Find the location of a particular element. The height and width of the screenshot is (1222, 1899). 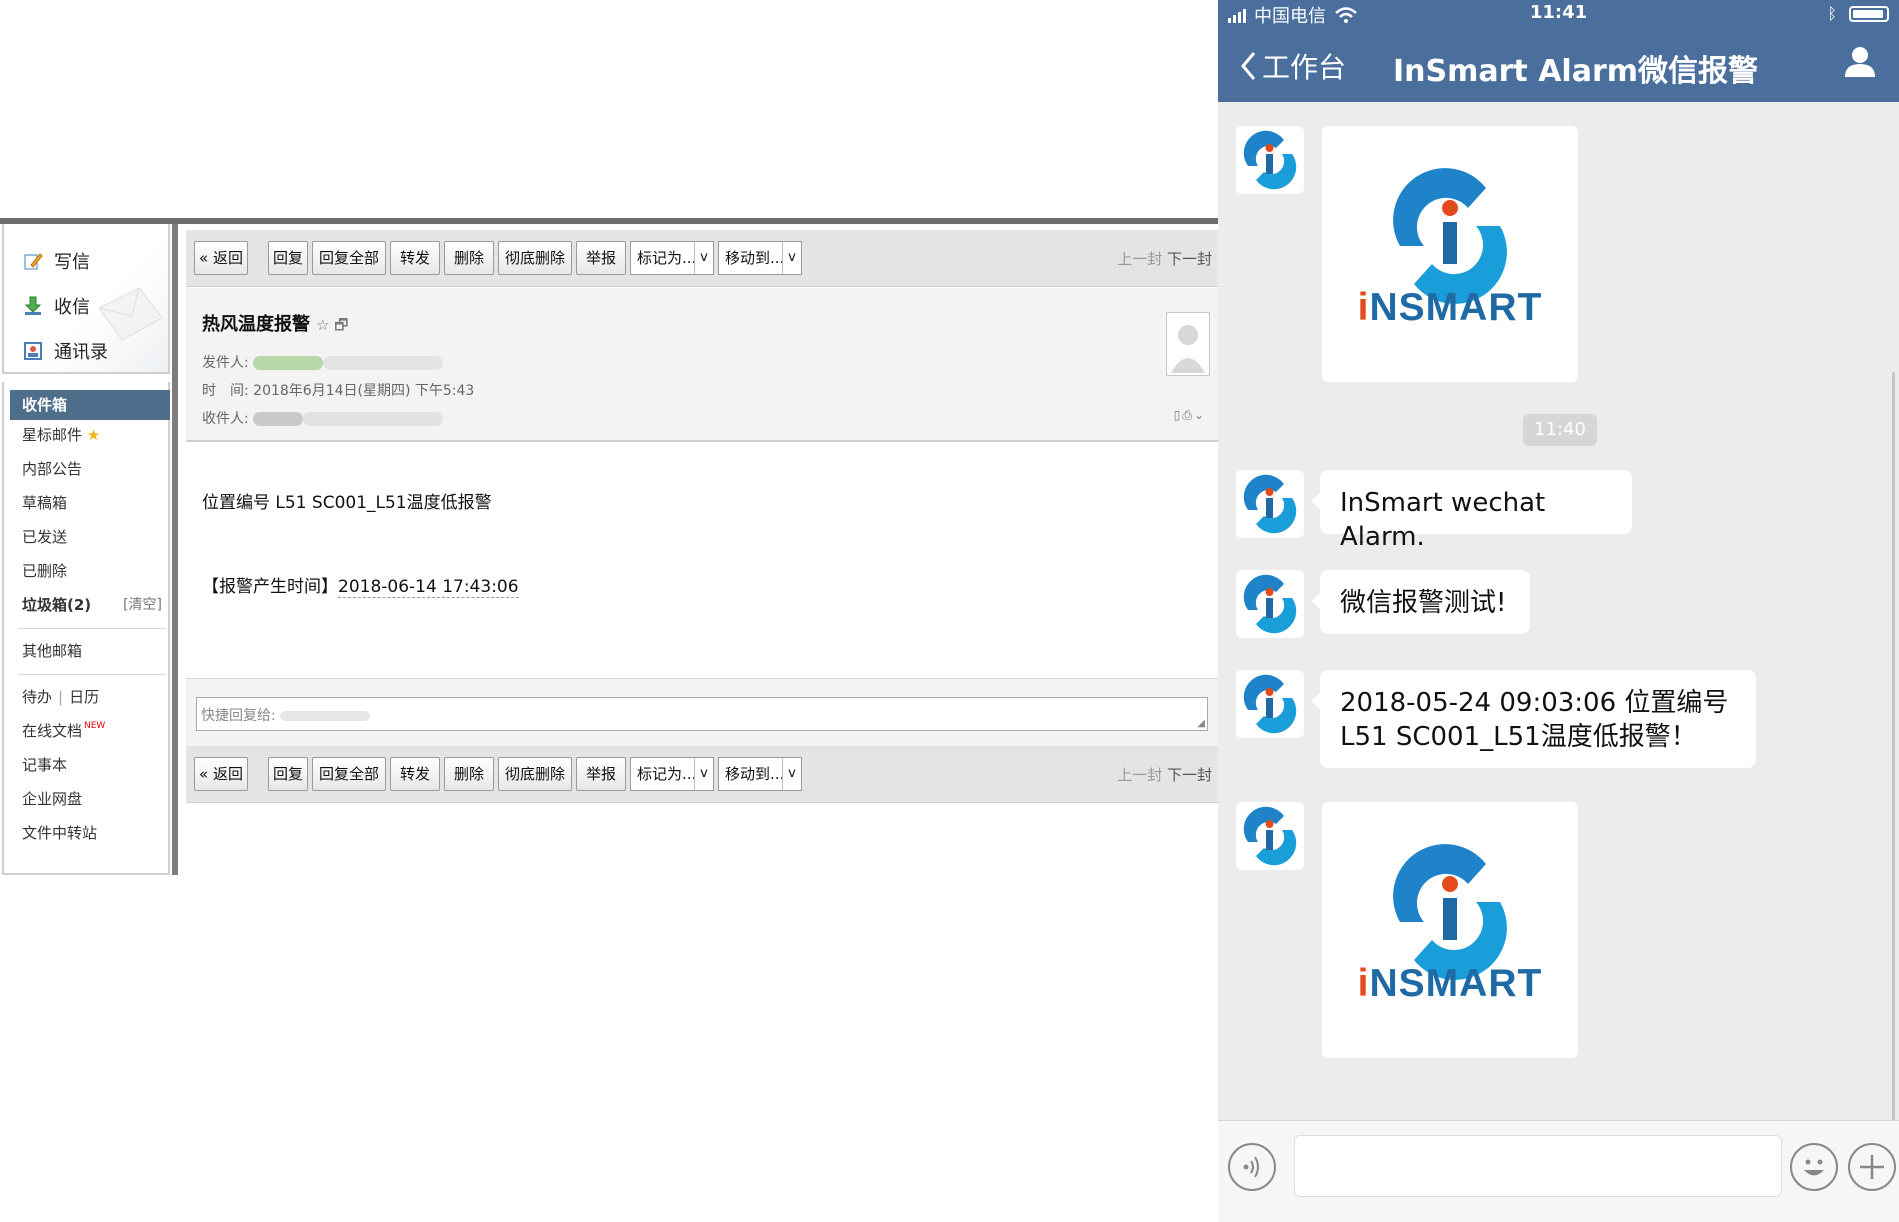

compose-button: 写信 is located at coordinates (56, 261).